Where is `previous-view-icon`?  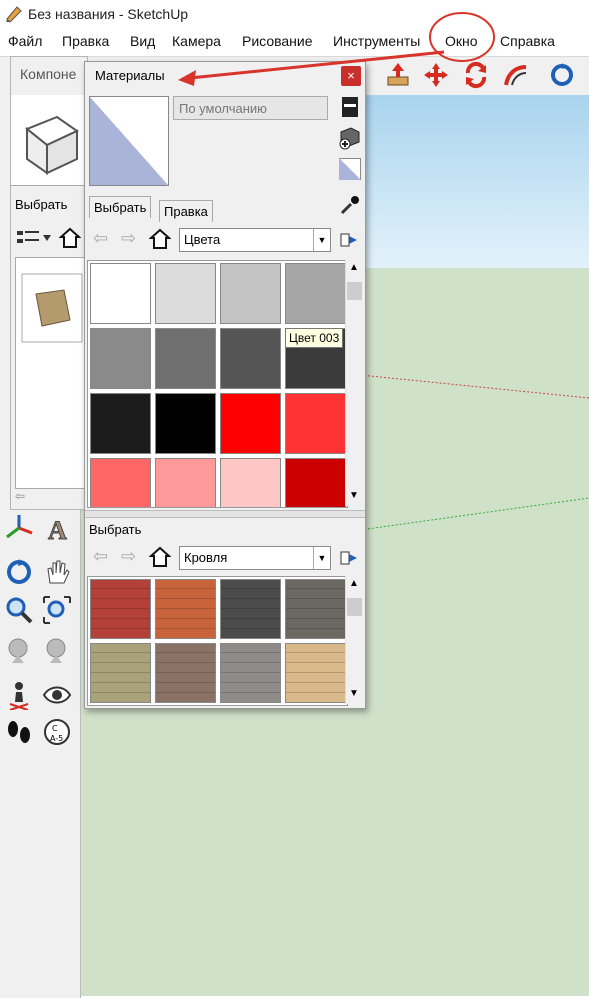 previous-view-icon is located at coordinates (19, 650).